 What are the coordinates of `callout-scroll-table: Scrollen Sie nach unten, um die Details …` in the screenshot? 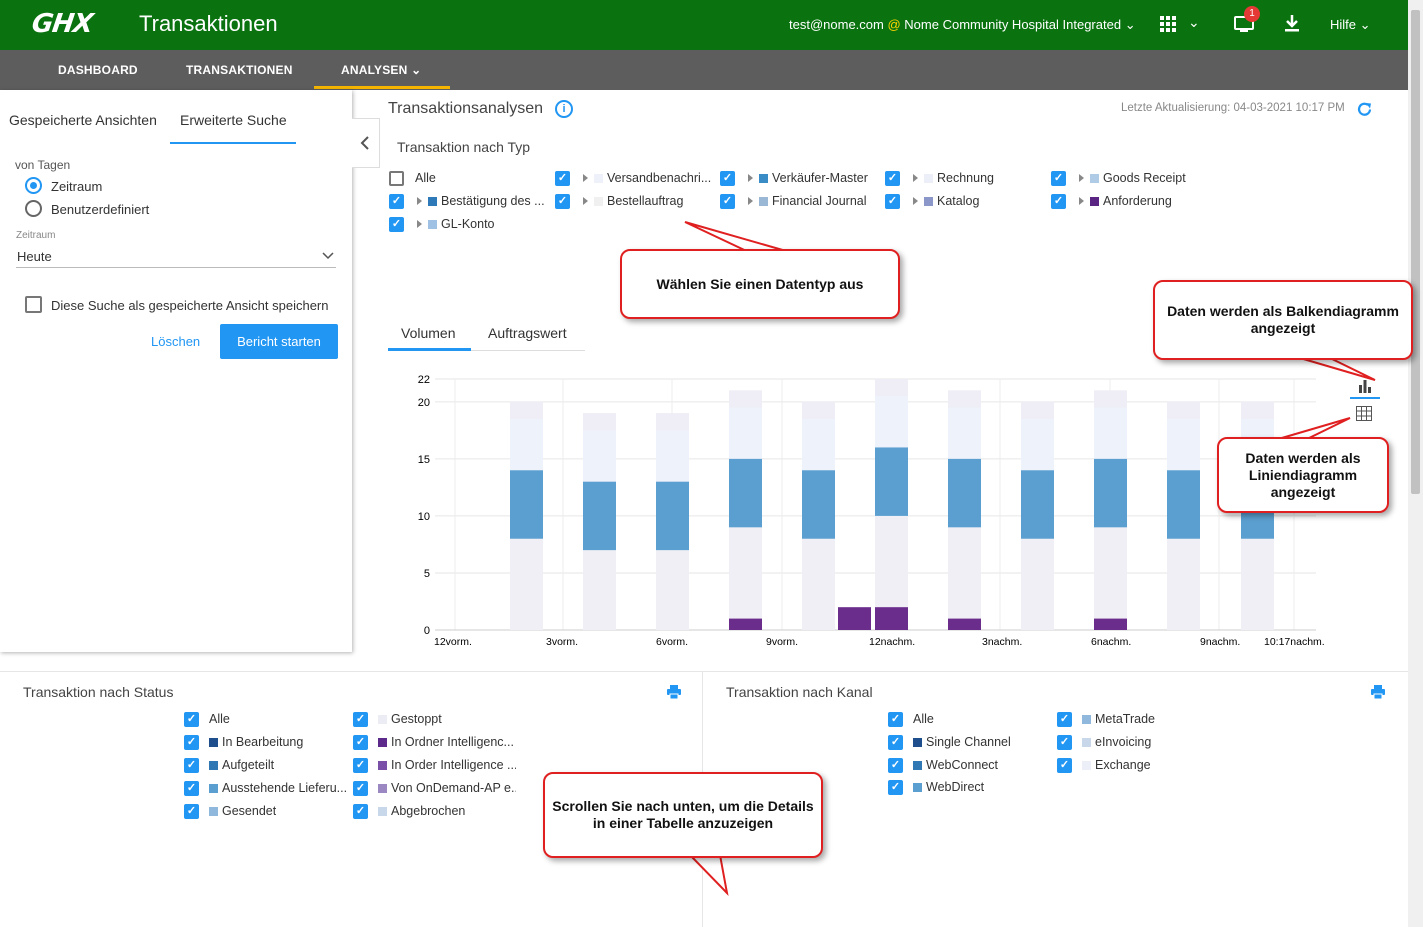 It's located at (683, 815).